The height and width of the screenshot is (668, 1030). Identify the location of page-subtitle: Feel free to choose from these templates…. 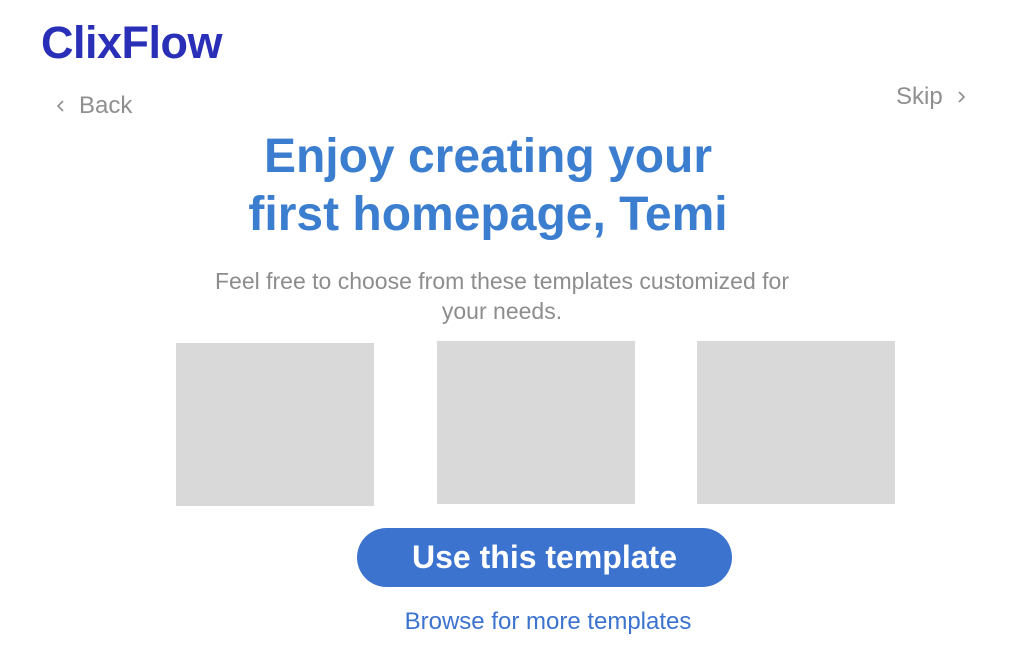
(502, 296).